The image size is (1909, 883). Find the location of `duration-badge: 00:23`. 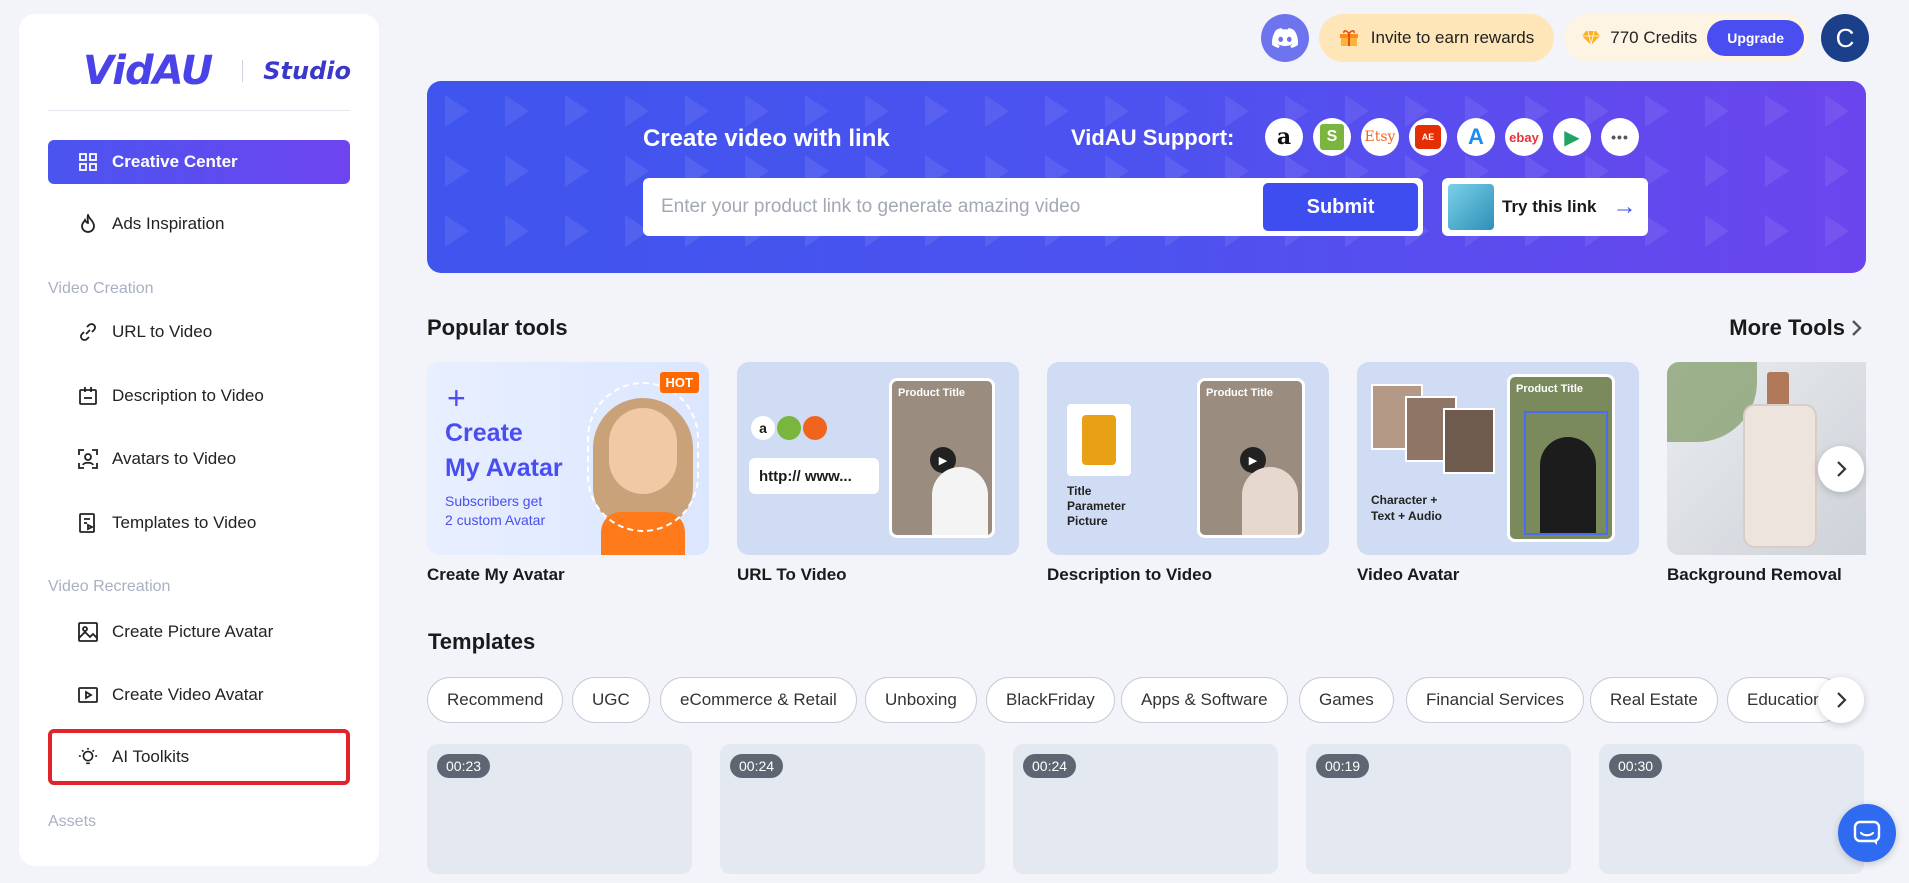

duration-badge: 00:23 is located at coordinates (464, 766).